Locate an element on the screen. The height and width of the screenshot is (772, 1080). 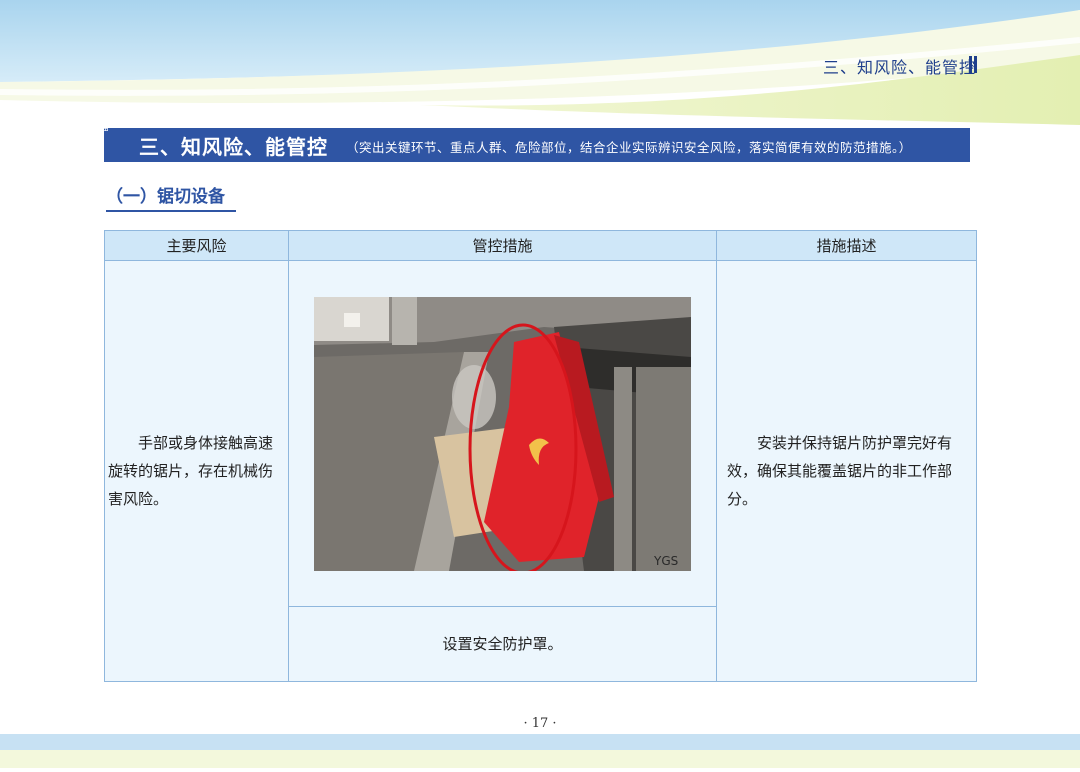
running-header-title: 三、知风险、能管控 is located at coordinates (899, 67).